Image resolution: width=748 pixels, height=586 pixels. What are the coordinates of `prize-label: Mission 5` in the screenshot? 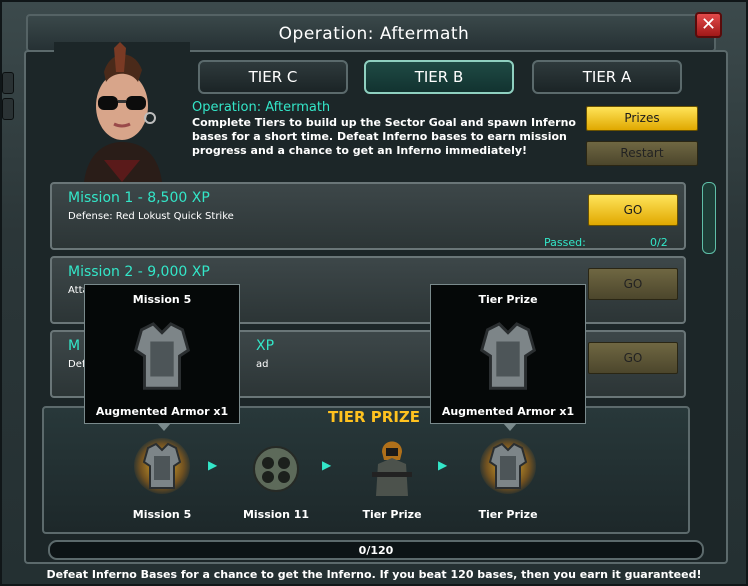 It's located at (162, 514).